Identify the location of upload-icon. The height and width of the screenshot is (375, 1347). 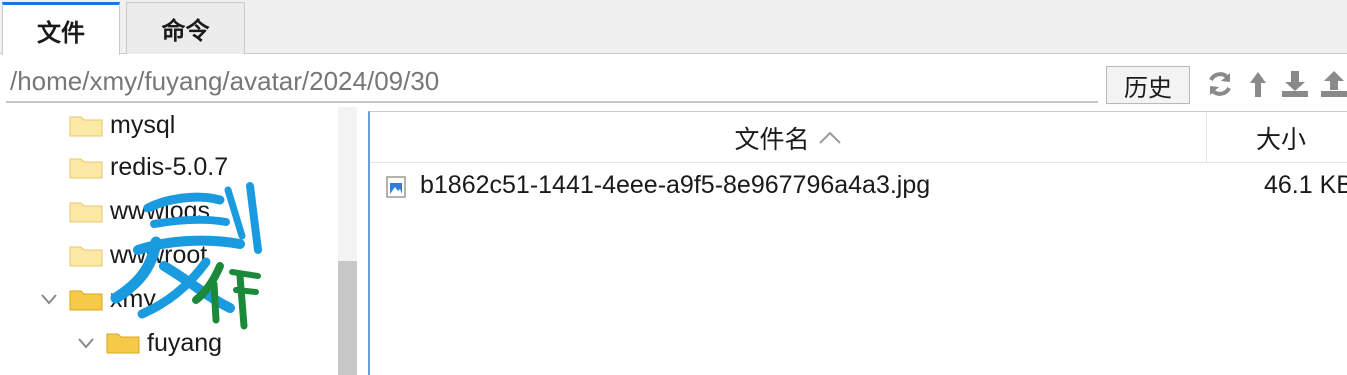
(1333, 84).